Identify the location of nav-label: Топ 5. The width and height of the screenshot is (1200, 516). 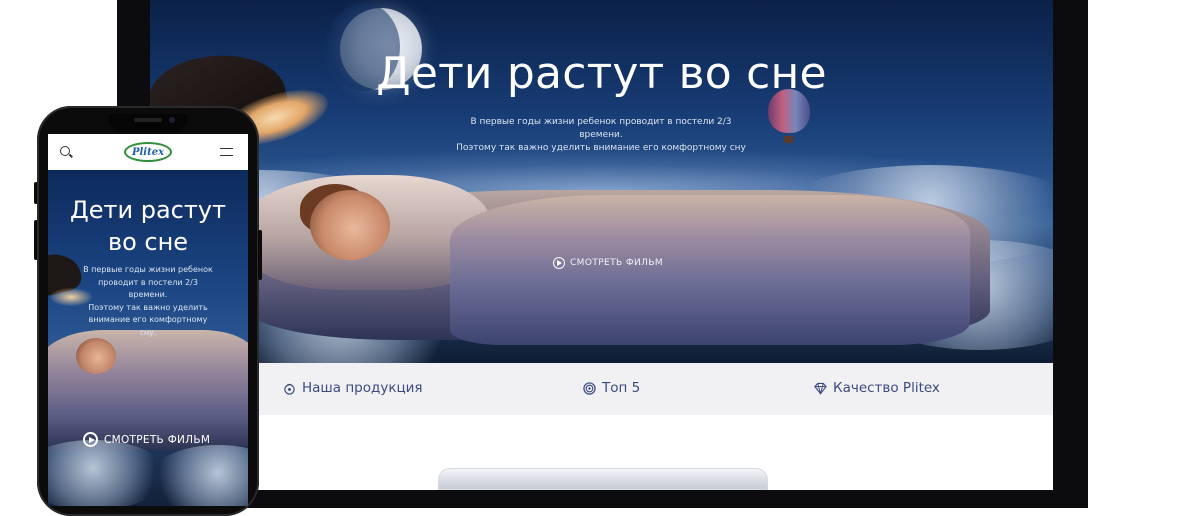
(621, 388).